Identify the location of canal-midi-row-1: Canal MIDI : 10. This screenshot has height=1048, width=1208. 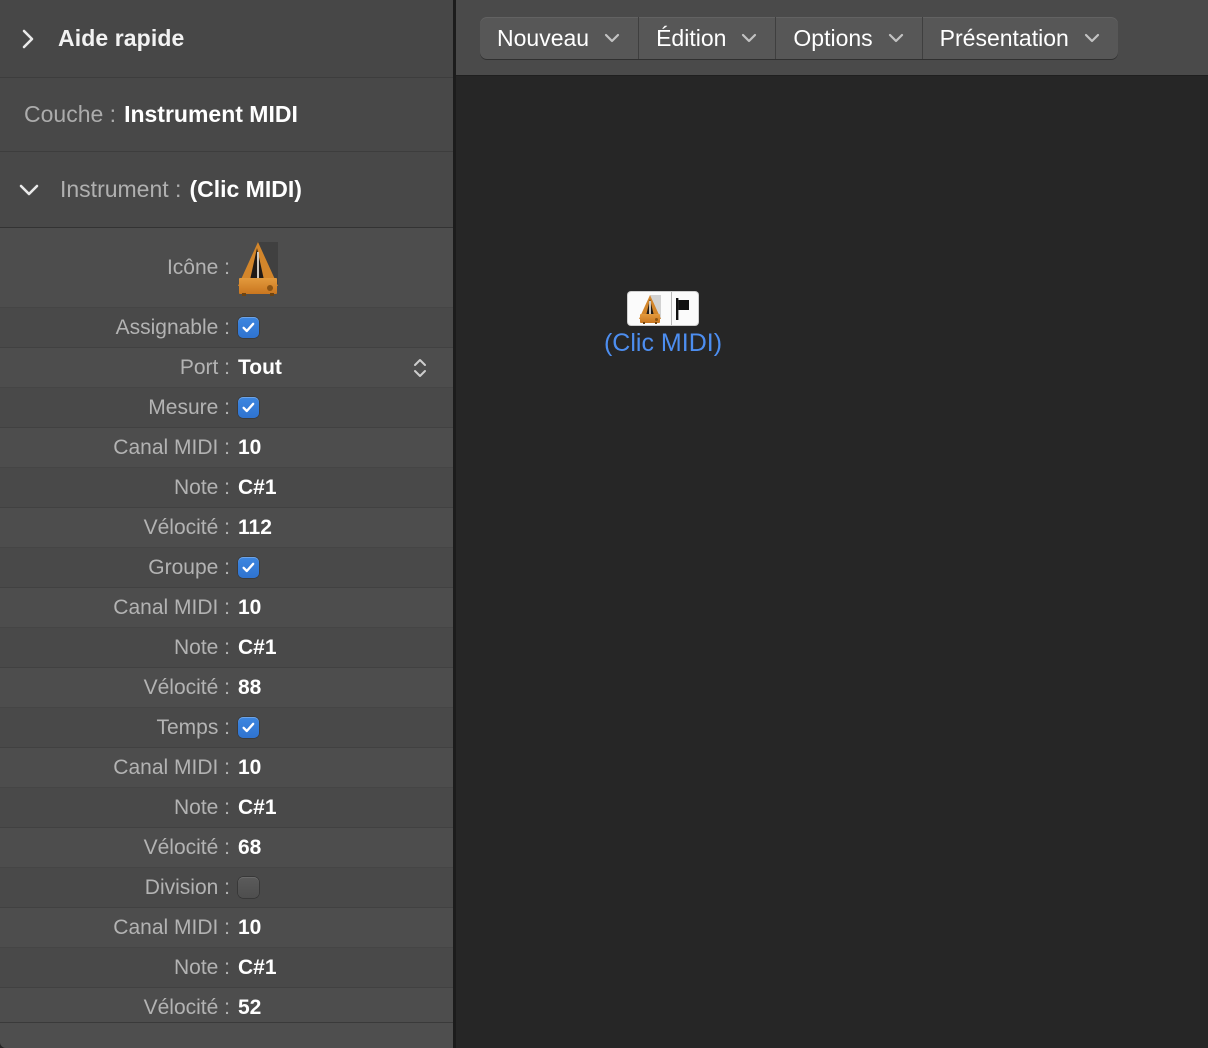
(226, 448).